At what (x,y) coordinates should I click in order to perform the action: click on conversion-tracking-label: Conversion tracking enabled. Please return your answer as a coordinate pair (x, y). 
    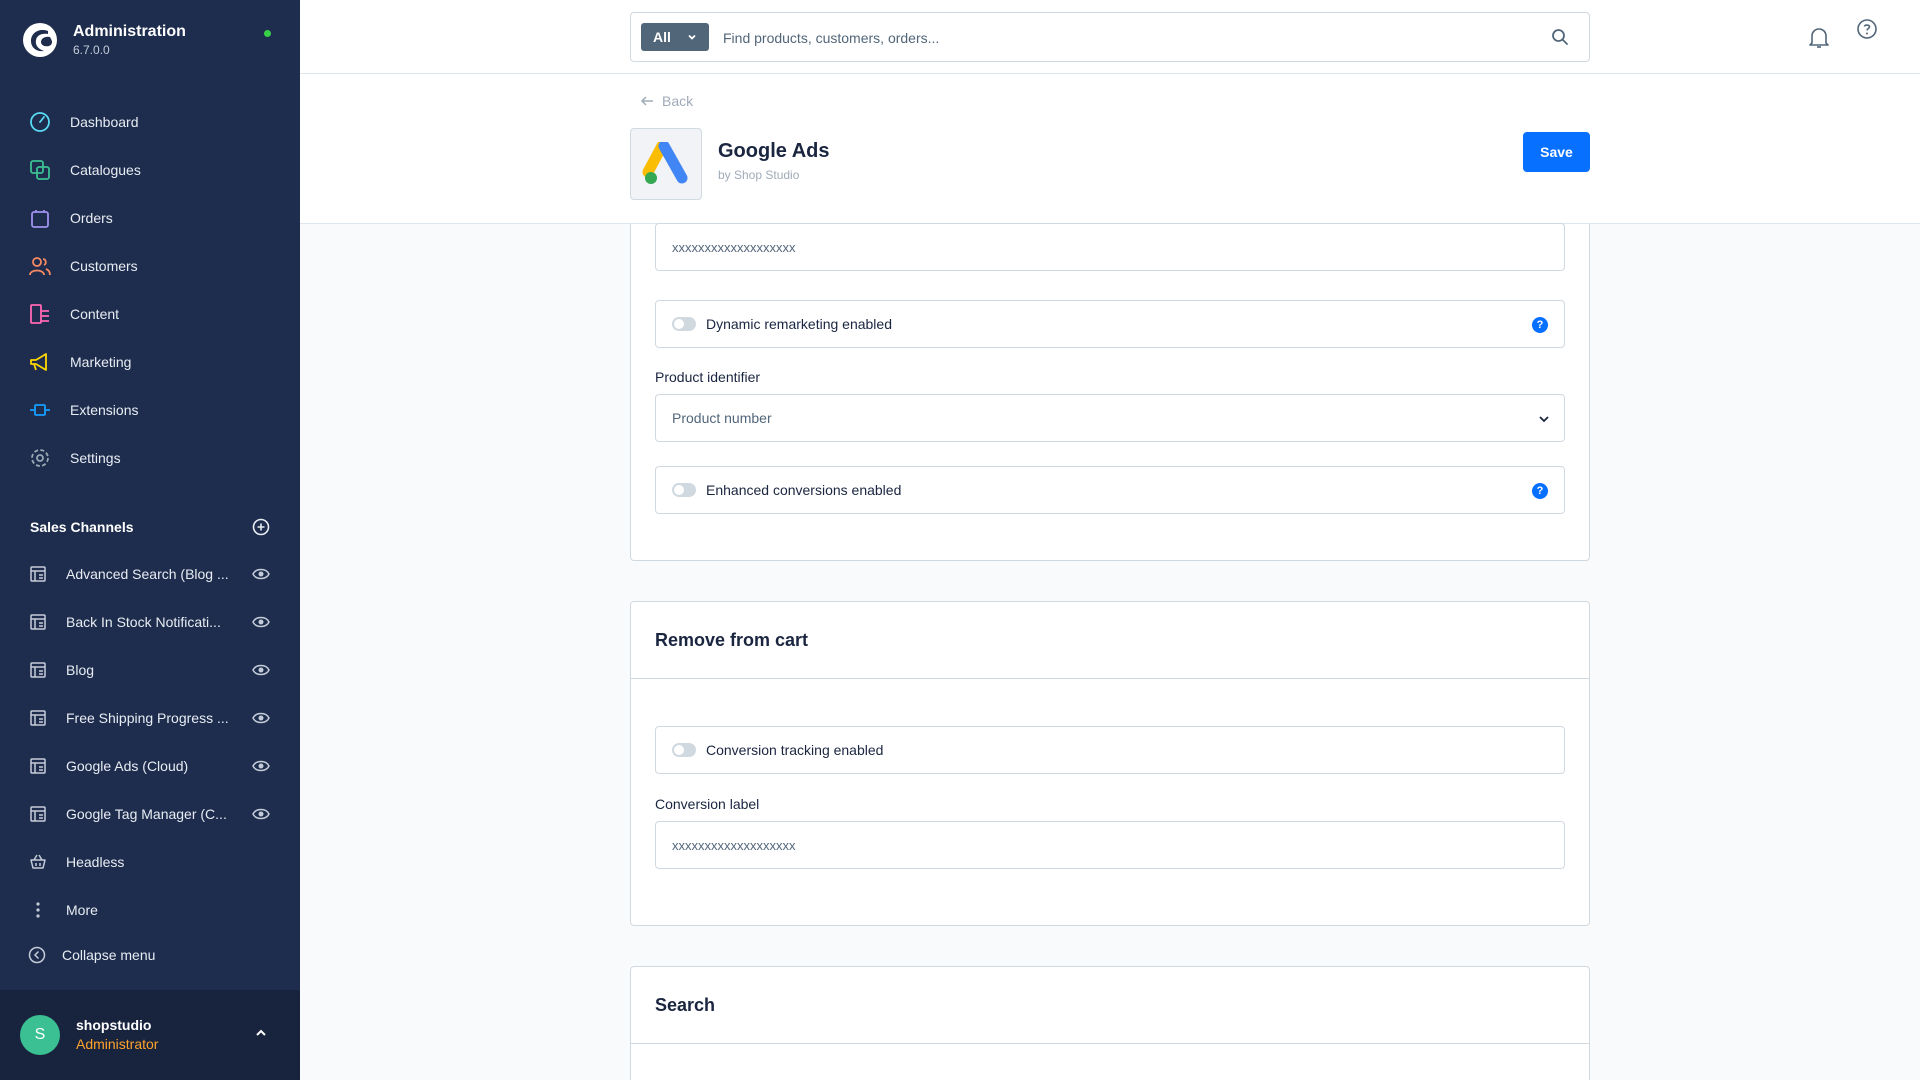
    Looking at the image, I should click on (795, 750).